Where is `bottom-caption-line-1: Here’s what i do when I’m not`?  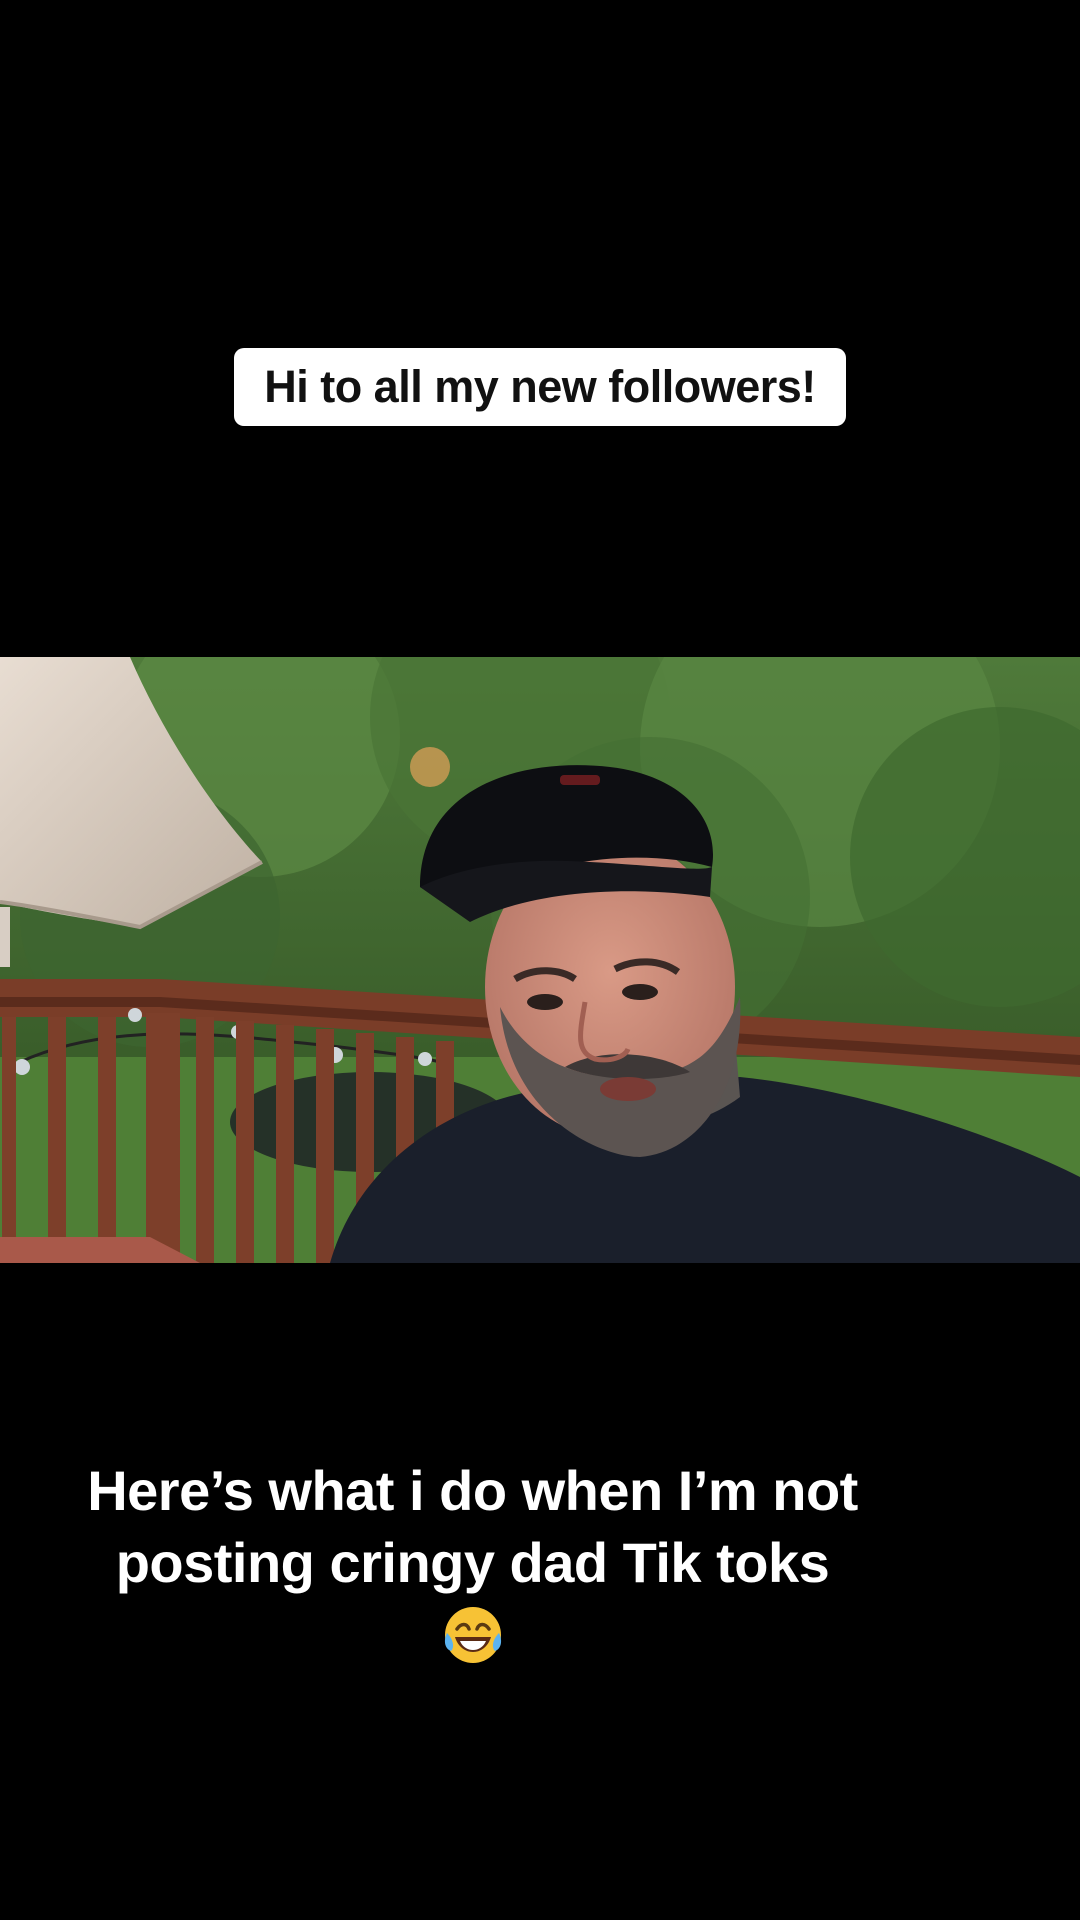 bottom-caption-line-1: Here’s what i do when I’m not is located at coordinates (472, 1490).